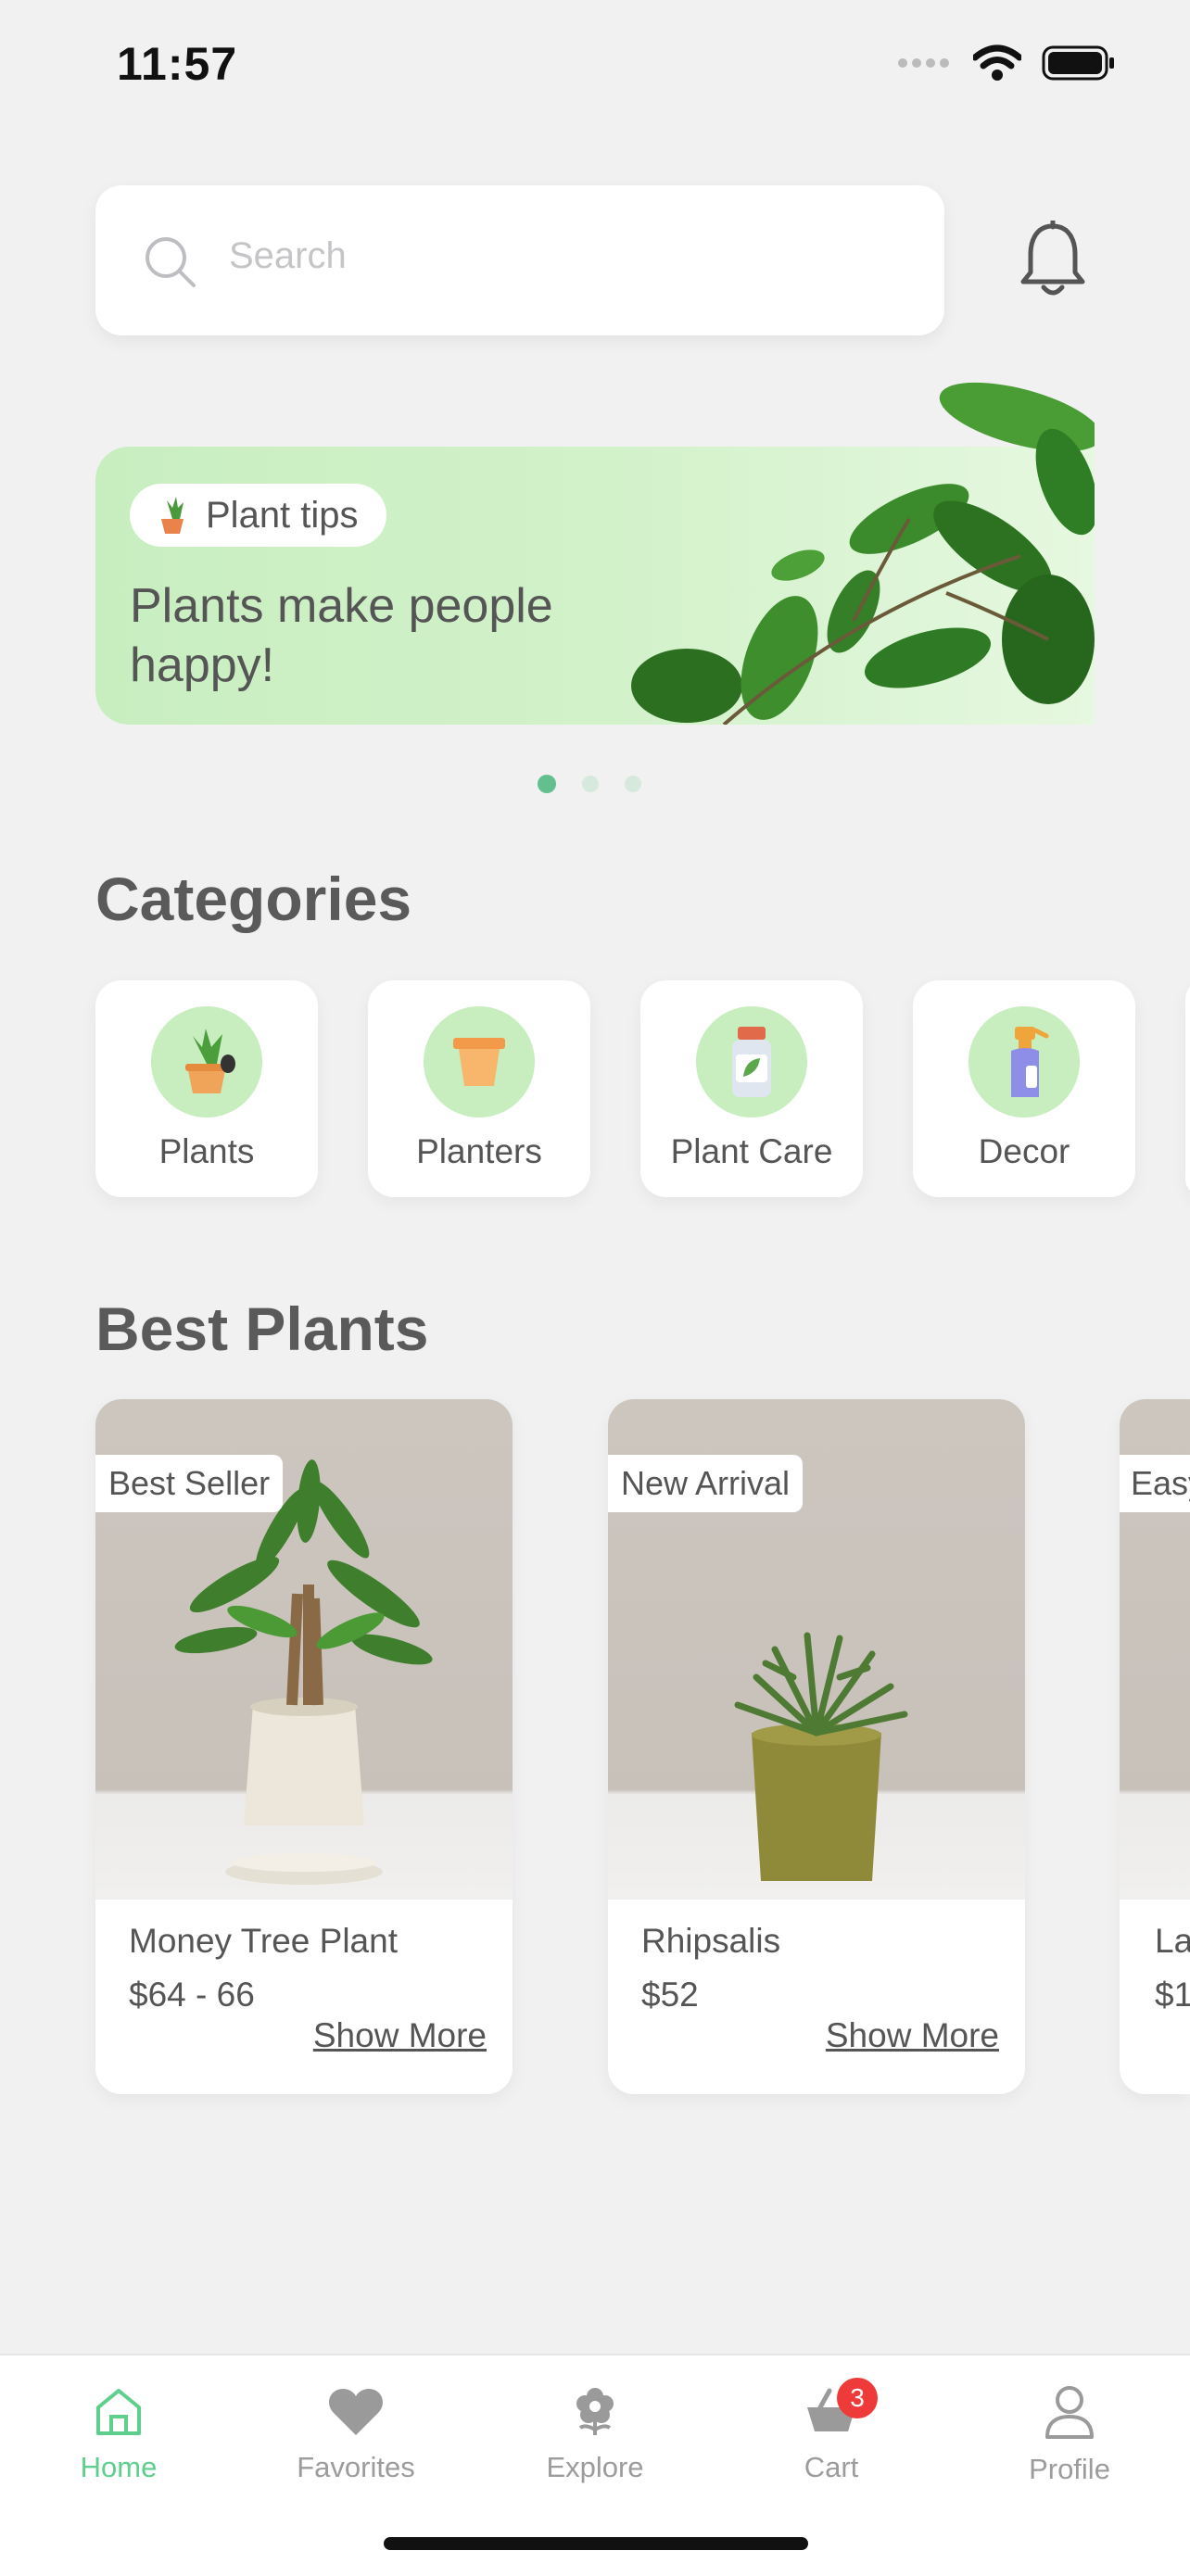 The image size is (1190, 2576). I want to click on product-name: Money Tree Plant, so click(263, 1941).